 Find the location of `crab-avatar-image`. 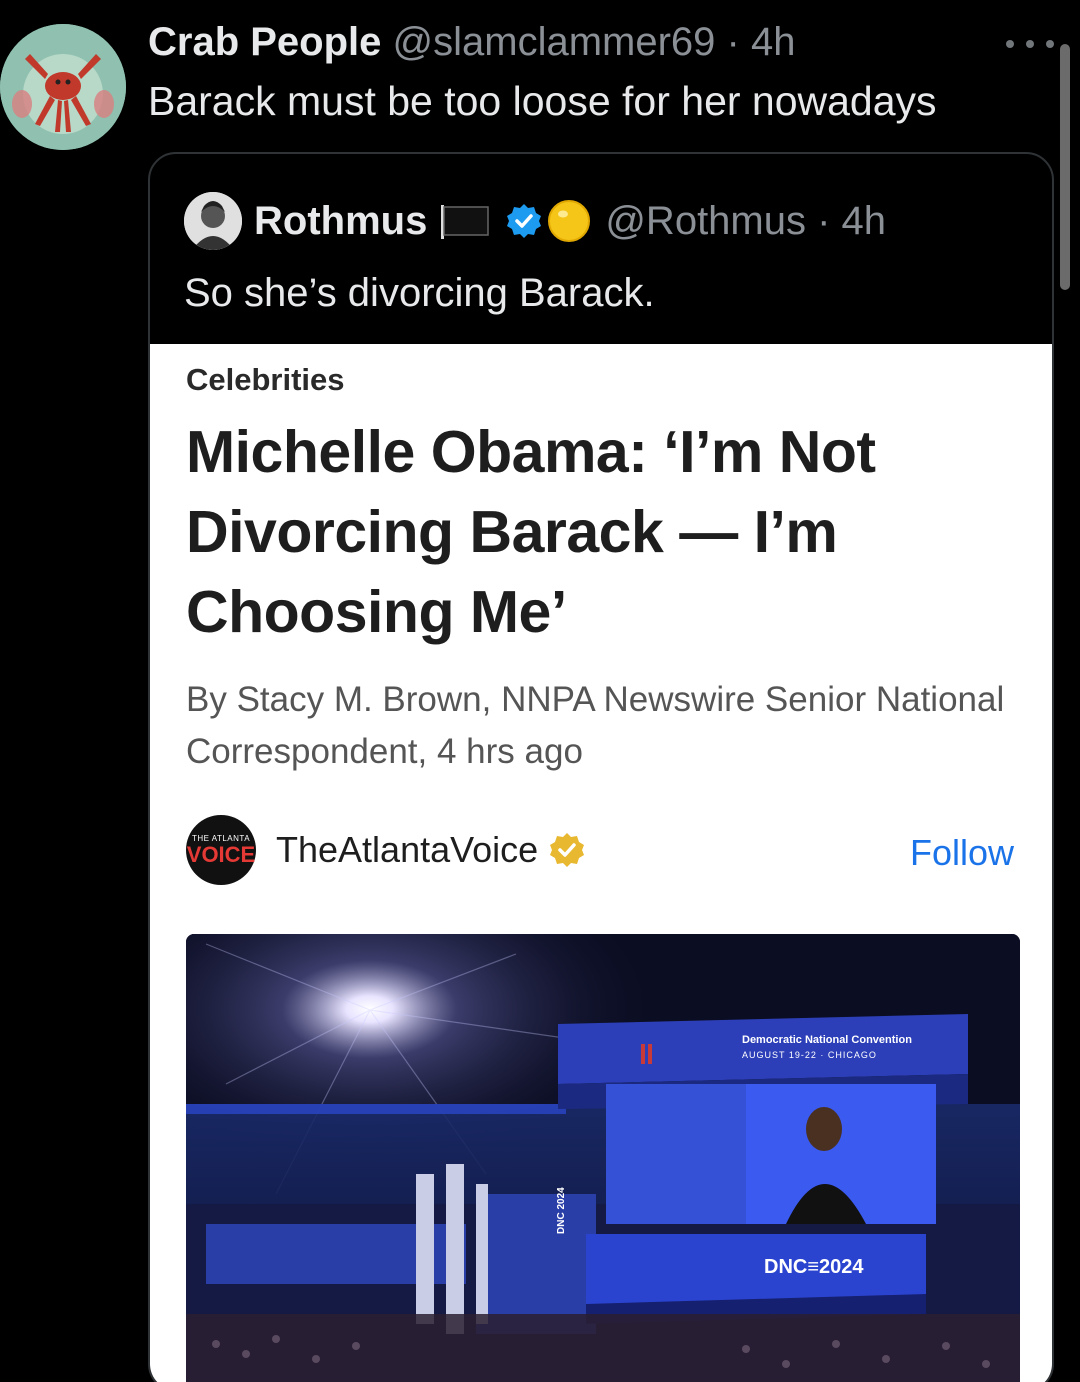

crab-avatar-image is located at coordinates (63, 87).